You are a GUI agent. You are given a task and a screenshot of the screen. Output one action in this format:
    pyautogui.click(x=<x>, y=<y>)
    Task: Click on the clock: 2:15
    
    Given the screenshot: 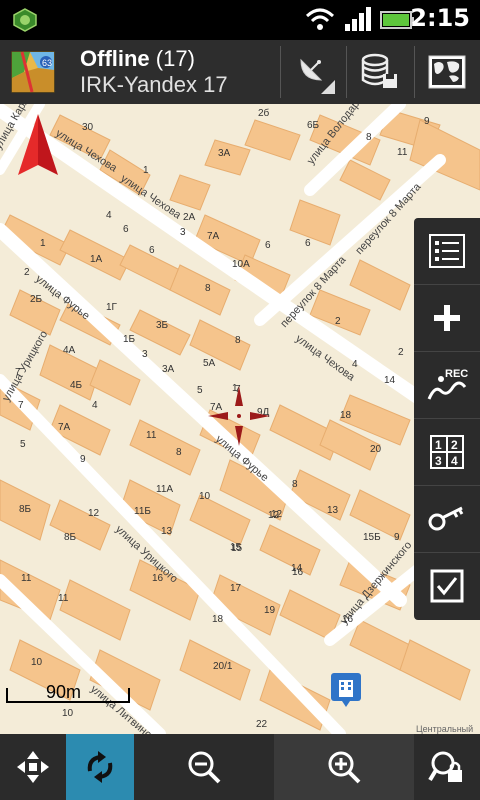 What is the action you would take?
    pyautogui.click(x=440, y=18)
    